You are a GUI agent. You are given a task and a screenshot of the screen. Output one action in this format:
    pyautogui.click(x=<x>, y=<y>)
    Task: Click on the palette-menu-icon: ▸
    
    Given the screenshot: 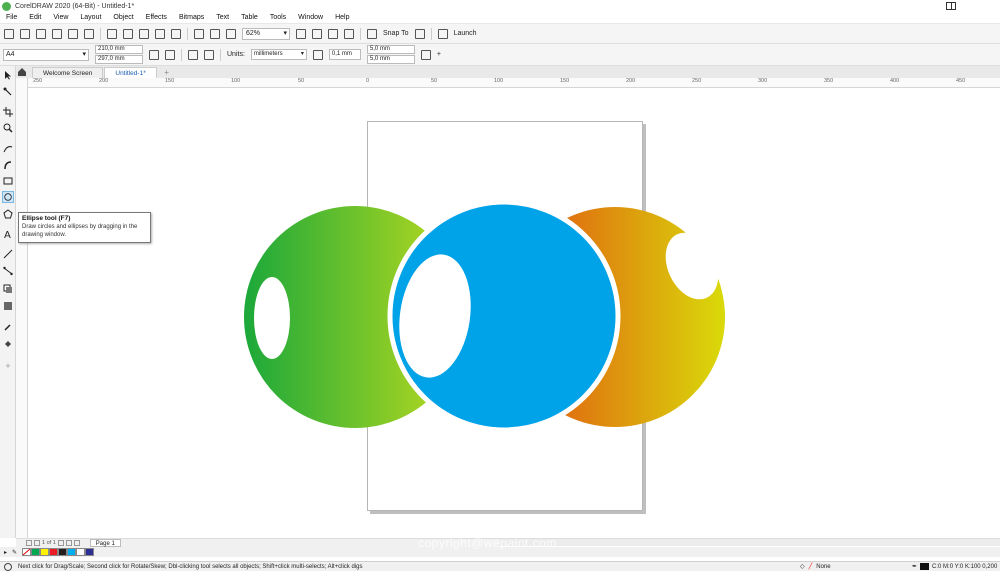 What is the action you would take?
    pyautogui.click(x=5, y=552)
    